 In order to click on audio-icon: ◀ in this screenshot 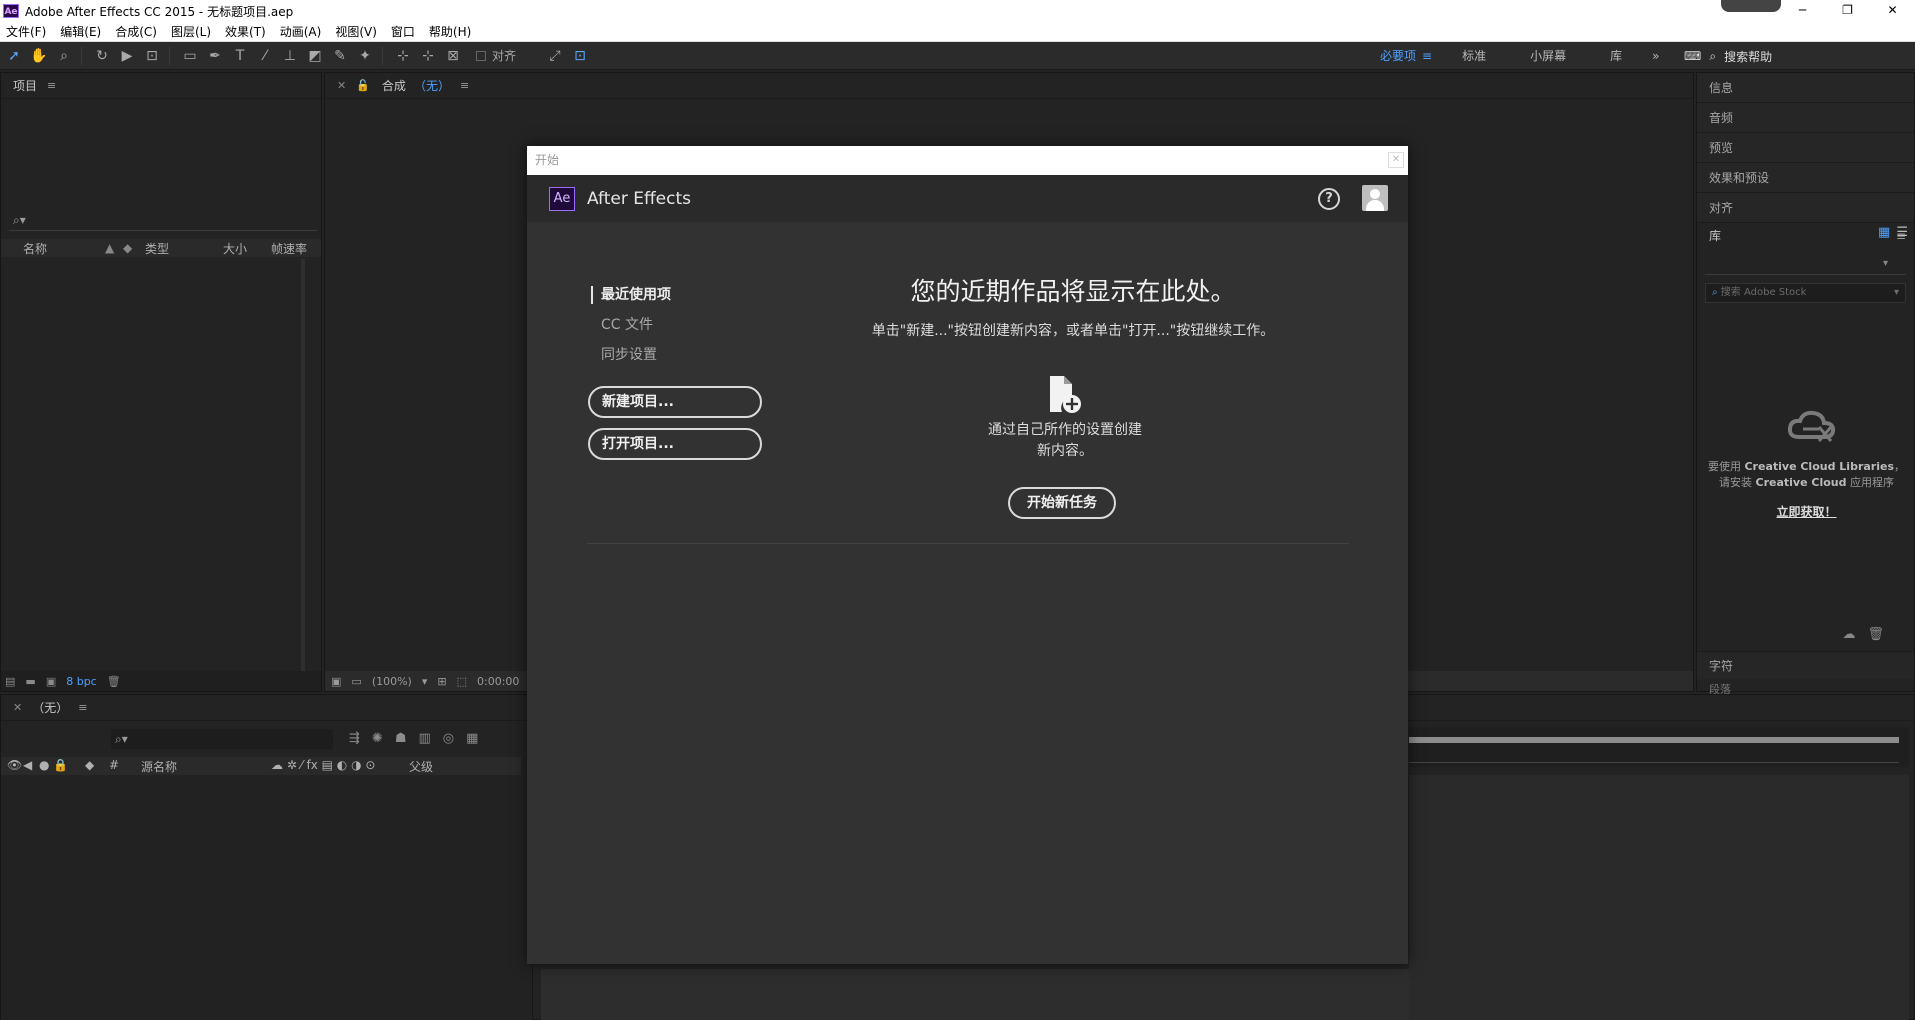, I will do `click(27, 765)`.